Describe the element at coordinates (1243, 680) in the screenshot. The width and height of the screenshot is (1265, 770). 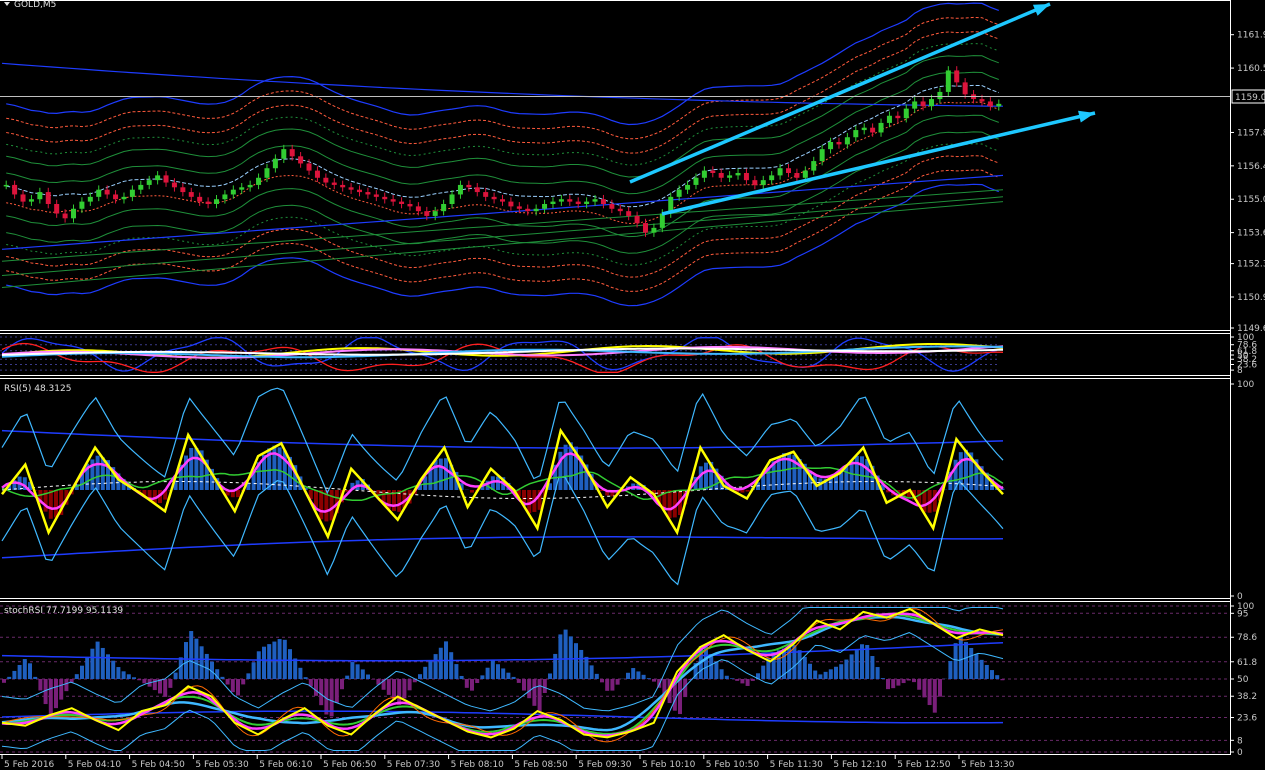
I see `stoch-tick-label: 50` at that location.